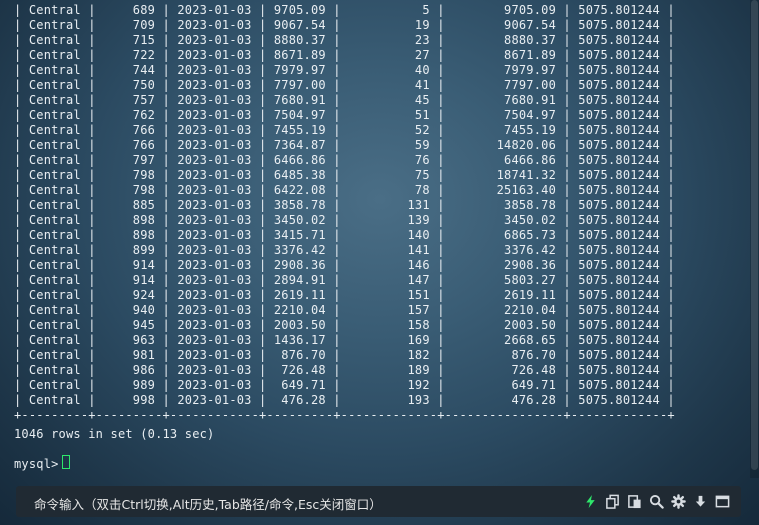 The image size is (759, 525). Describe the element at coordinates (700, 501) in the screenshot. I see `download-icon` at that location.